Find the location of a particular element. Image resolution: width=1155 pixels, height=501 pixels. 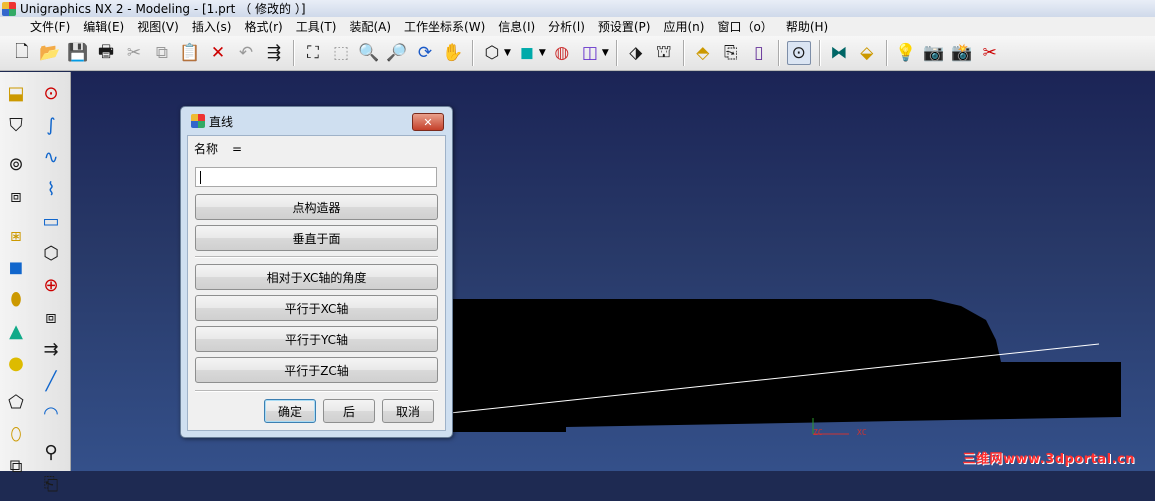

sketch-icon: ⬓ is located at coordinates (16, 93).